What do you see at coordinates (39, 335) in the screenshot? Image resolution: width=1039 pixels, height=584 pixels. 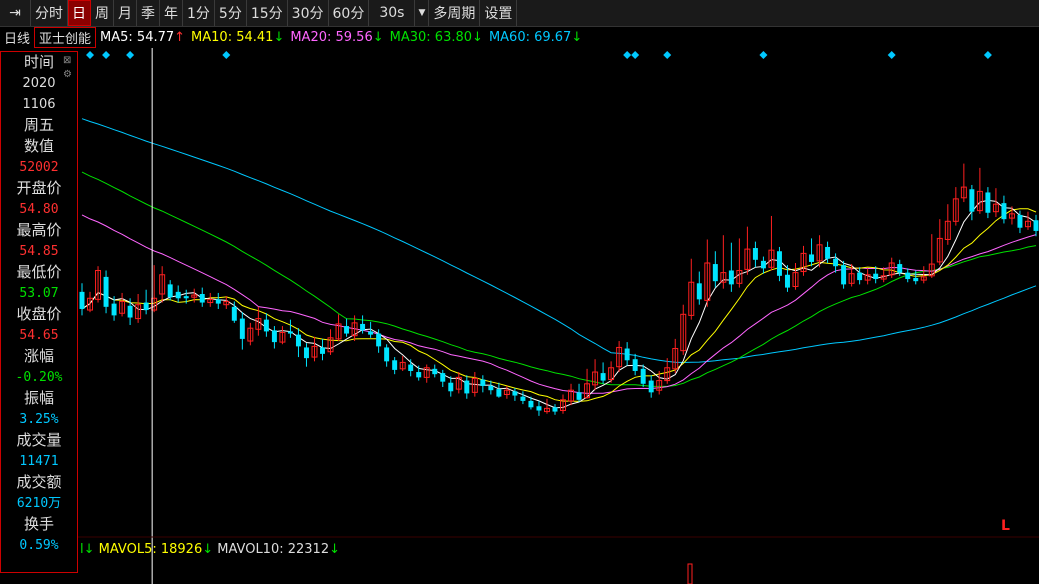 I see `close-value: 54.65` at bounding box center [39, 335].